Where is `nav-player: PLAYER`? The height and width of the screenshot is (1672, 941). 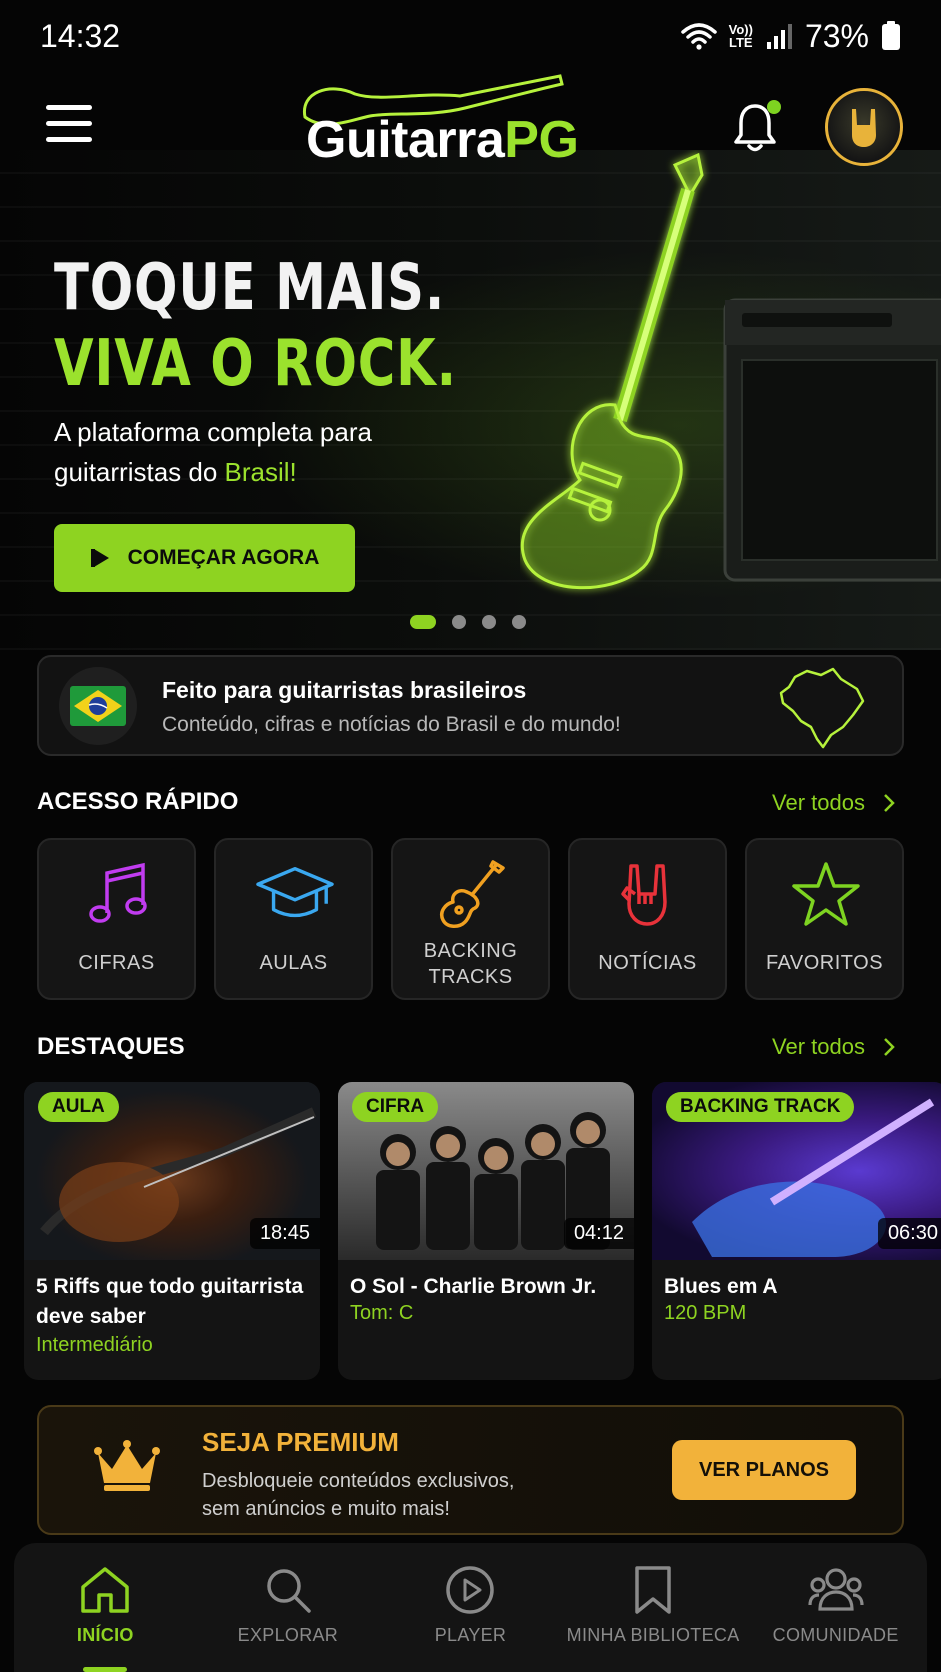 nav-player: PLAYER is located at coordinates (470, 1607).